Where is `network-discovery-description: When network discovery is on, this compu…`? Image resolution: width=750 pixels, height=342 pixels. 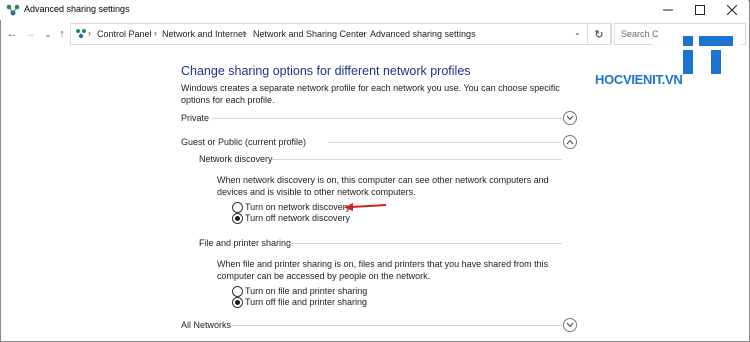 network-discovery-description: When network discovery is on, this compu… is located at coordinates (383, 186).